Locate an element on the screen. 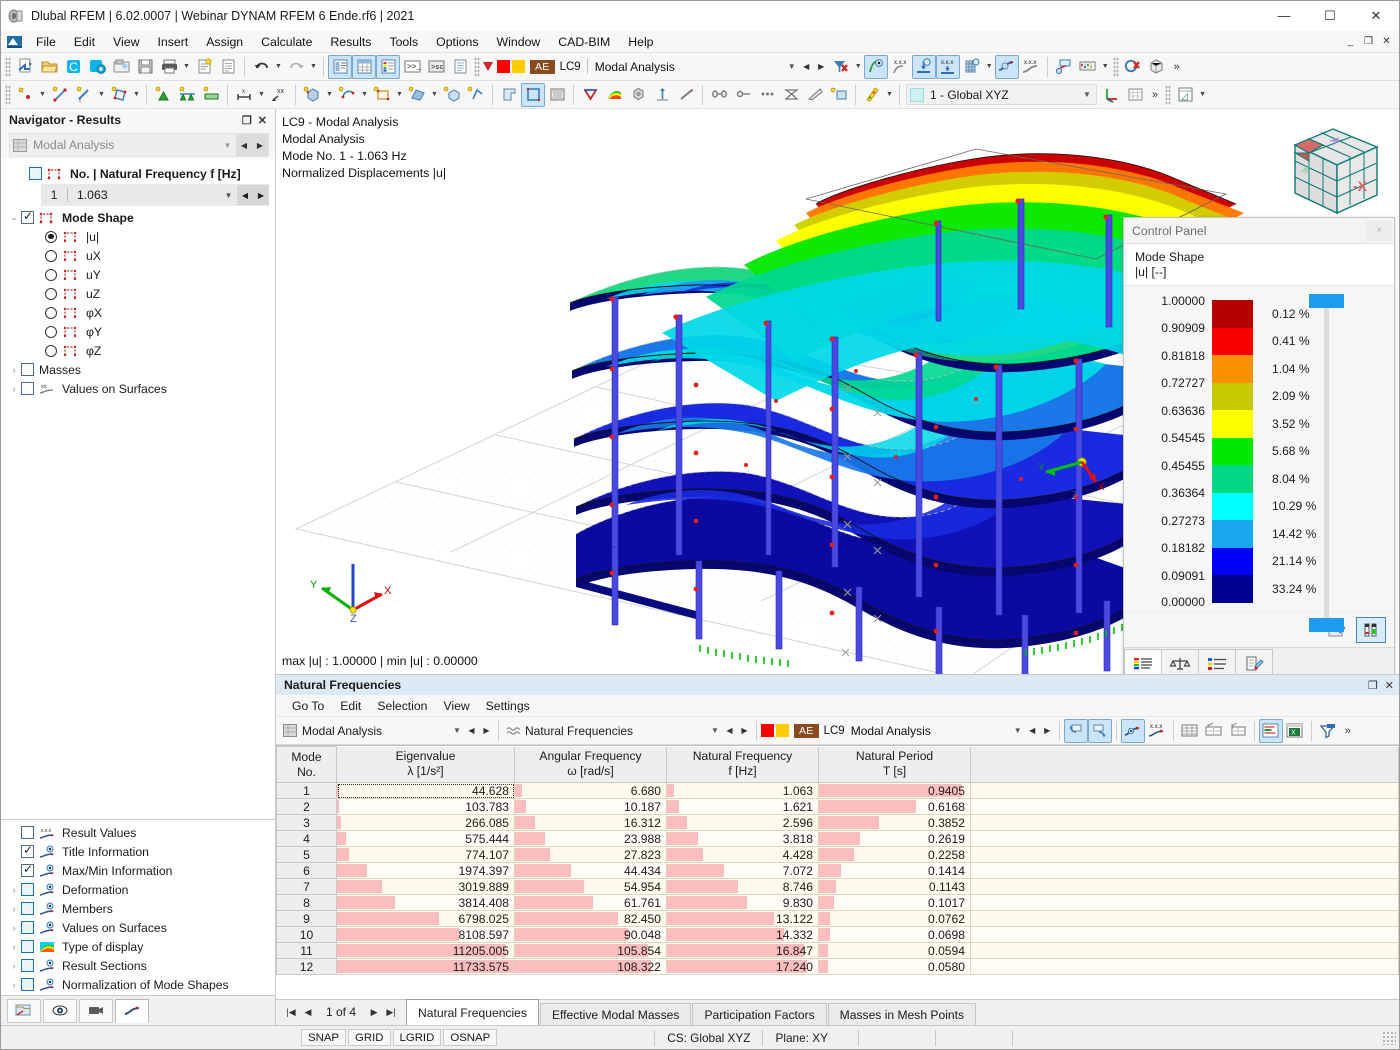 This screenshot has width=1400, height=1050. show-result-values-label-icon: x.x.x is located at coordinates (1157, 731).